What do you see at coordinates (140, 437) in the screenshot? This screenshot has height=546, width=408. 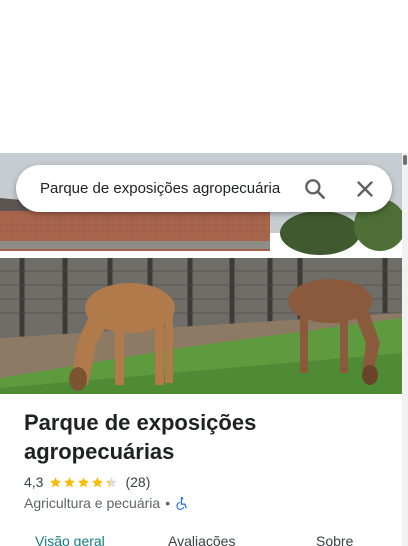 I see `place-title: Parque de exposições agropecuárias` at bounding box center [140, 437].